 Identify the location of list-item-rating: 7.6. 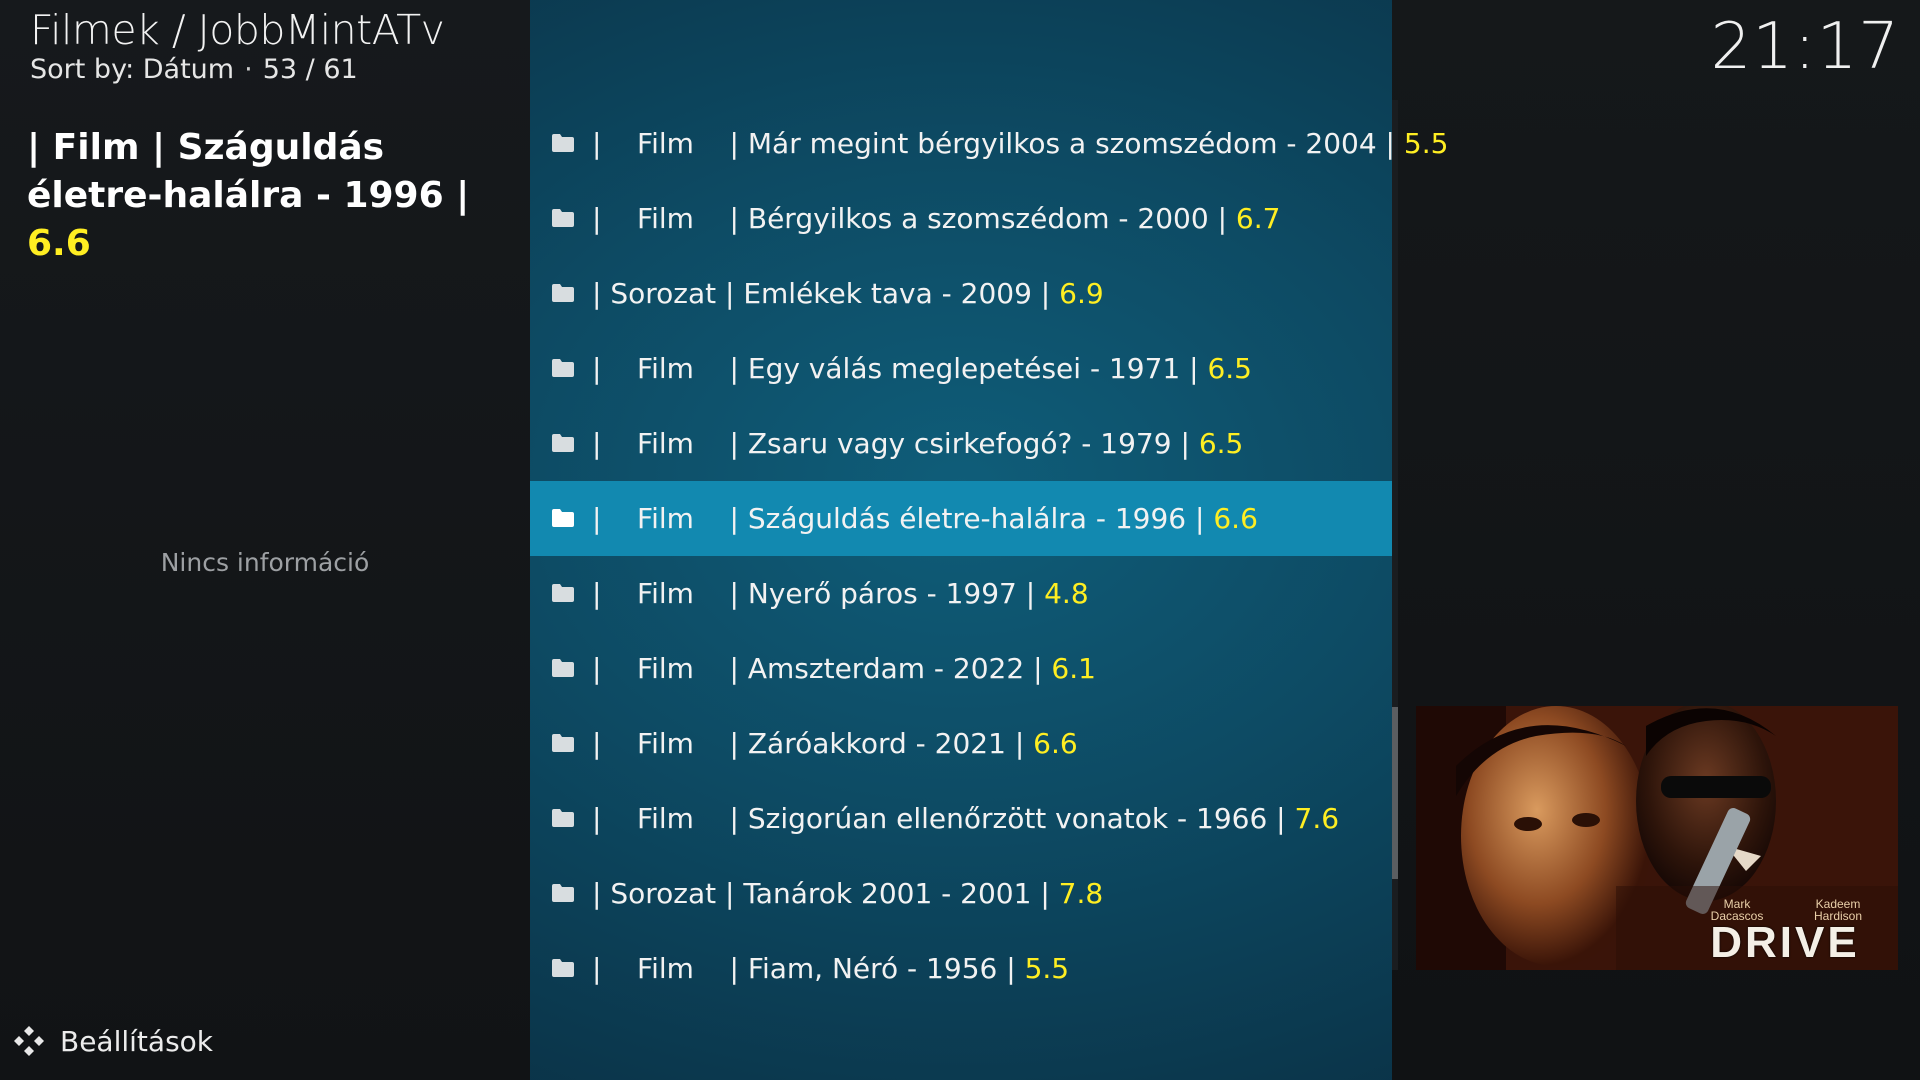
(1317, 818).